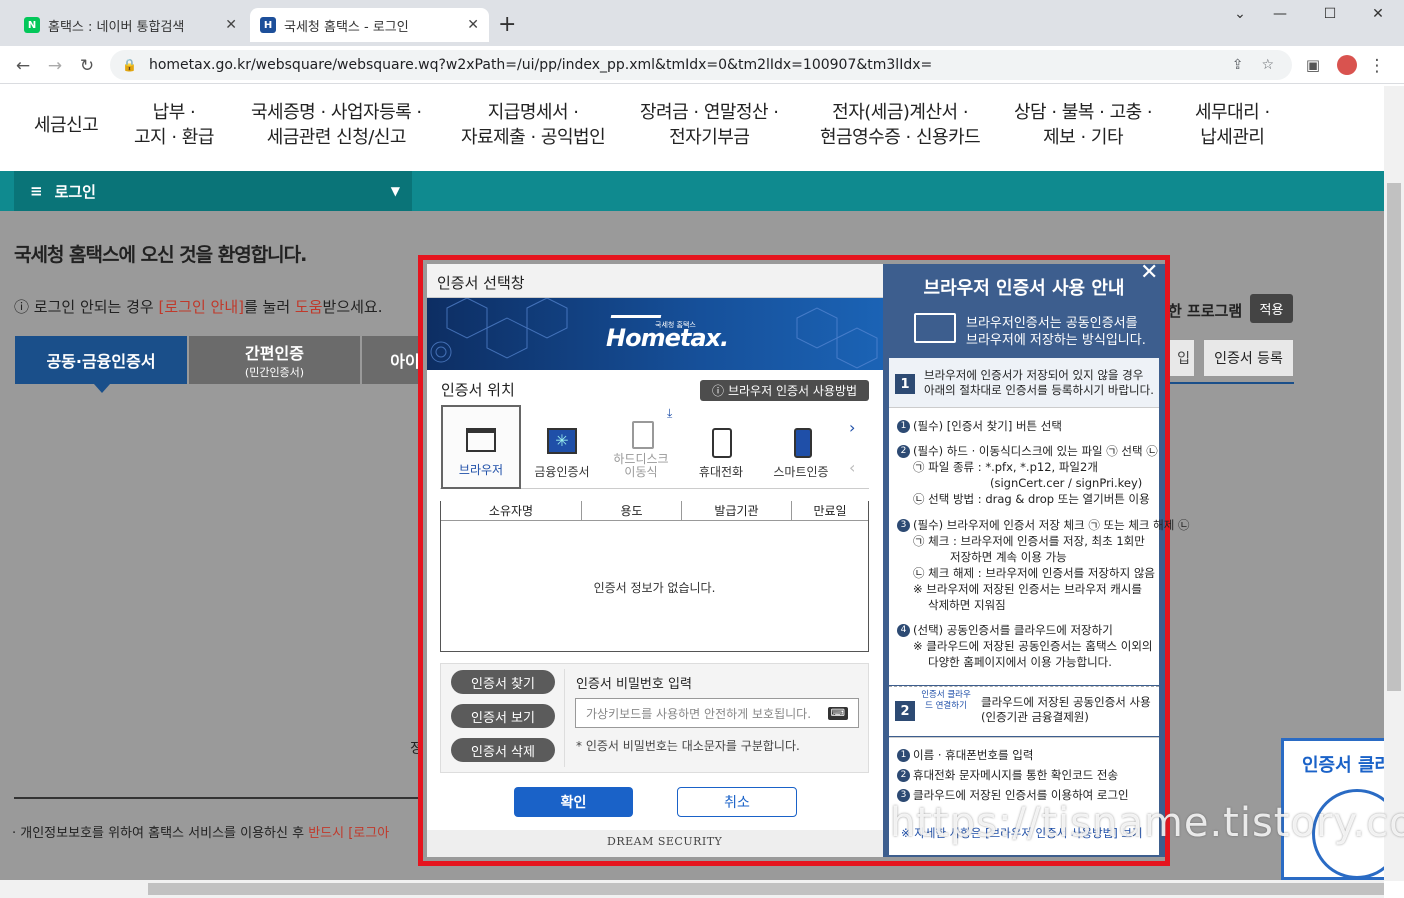 This screenshot has width=1404, height=898. What do you see at coordinates (900, 125) in the screenshot?
I see `menu-einvoice: 전자(세금)계산서 · 현금영수증 · 신용카드` at bounding box center [900, 125].